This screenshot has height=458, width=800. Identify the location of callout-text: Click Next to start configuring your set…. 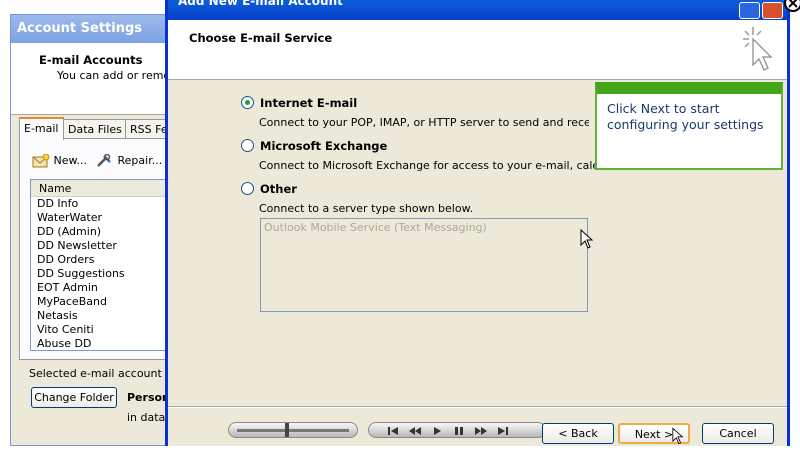
(685, 116).